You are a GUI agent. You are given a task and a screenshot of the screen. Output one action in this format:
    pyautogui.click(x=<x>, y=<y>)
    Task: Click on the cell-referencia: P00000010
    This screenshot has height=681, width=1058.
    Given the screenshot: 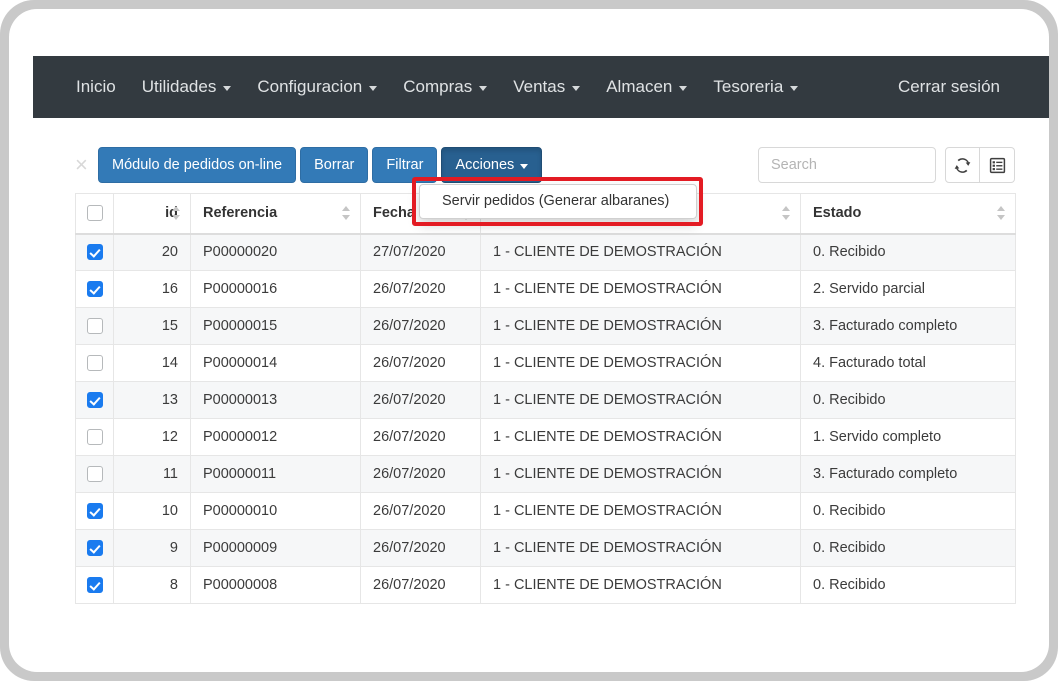 What is the action you would take?
    pyautogui.click(x=275, y=511)
    